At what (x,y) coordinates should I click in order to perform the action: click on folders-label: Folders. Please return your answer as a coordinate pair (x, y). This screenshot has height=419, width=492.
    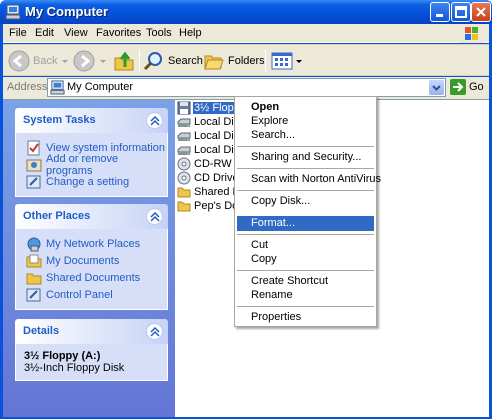
    Looking at the image, I should click on (246, 61).